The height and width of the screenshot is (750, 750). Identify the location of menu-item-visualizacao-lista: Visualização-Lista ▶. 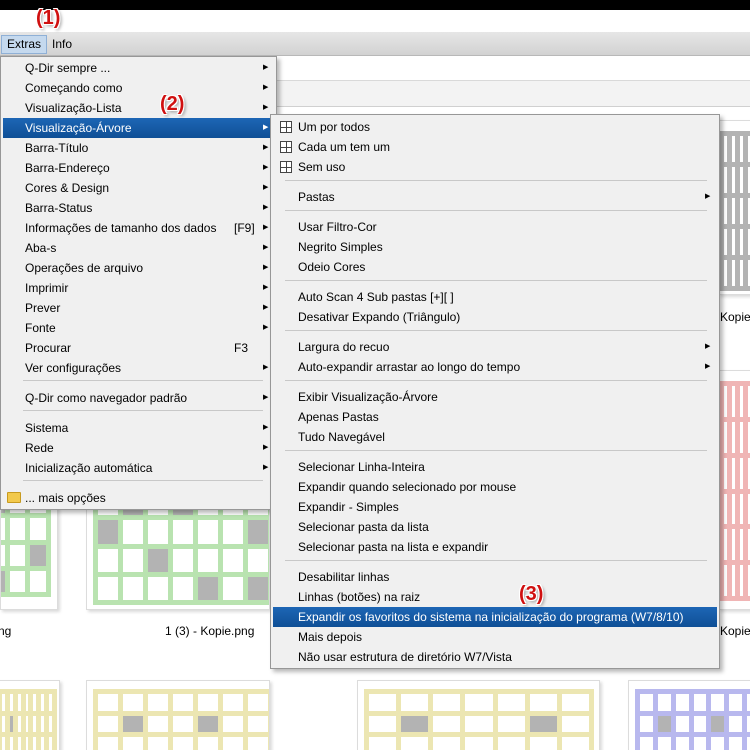
(138, 108).